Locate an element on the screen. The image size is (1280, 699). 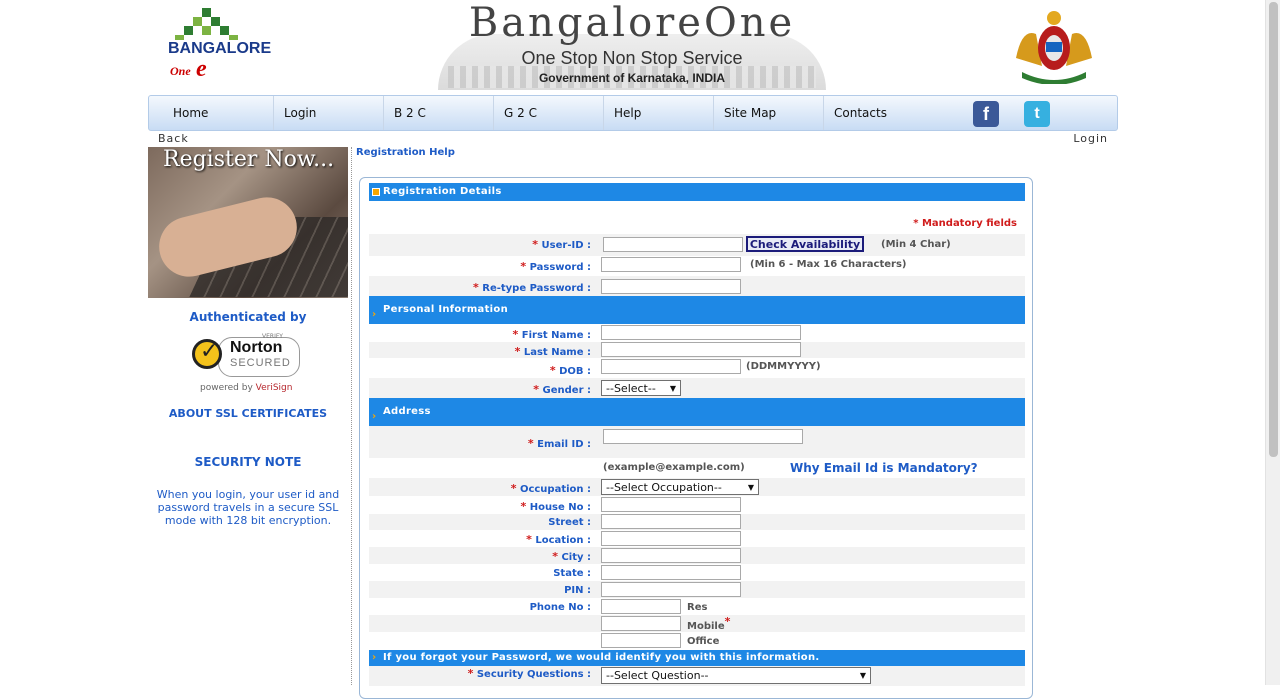
nav-contacts: Contacts is located at coordinates (878, 113).